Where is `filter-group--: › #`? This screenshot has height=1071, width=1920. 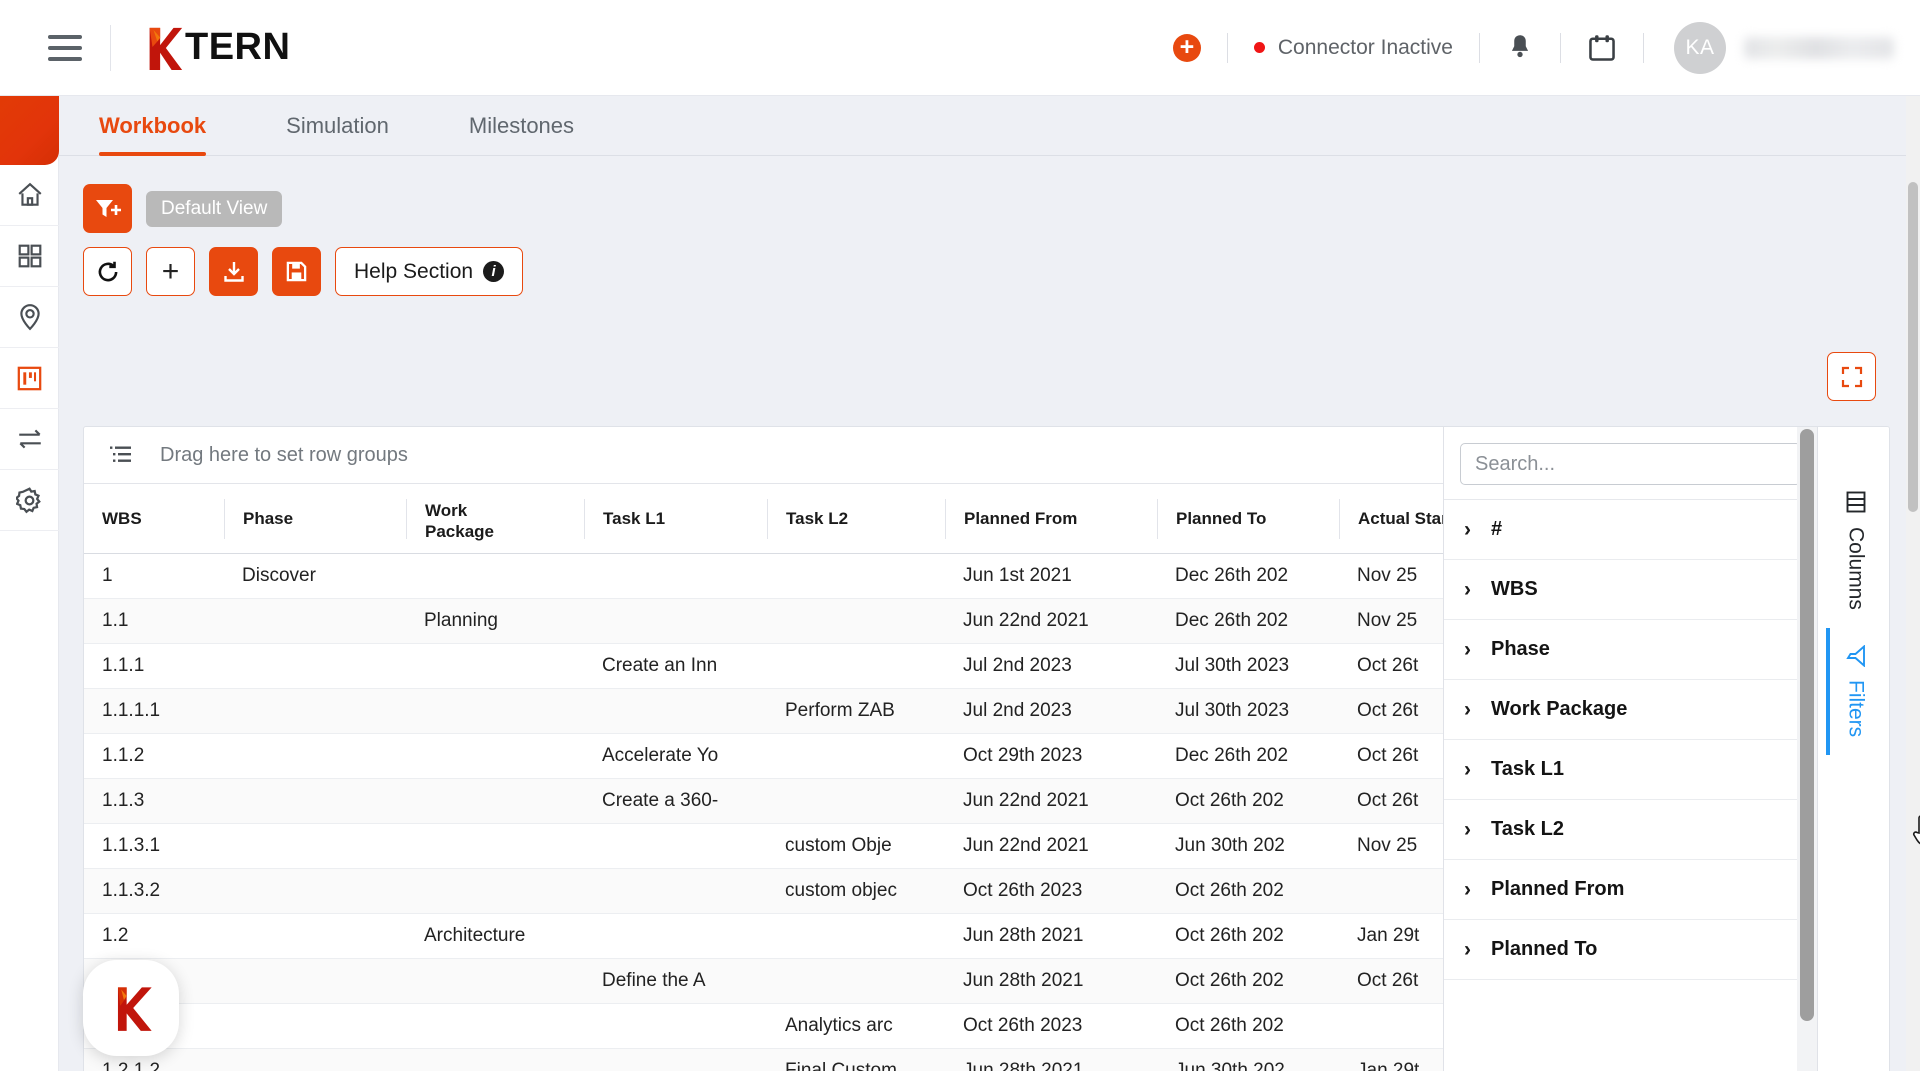
filter-group--: › # is located at coordinates (1630, 530).